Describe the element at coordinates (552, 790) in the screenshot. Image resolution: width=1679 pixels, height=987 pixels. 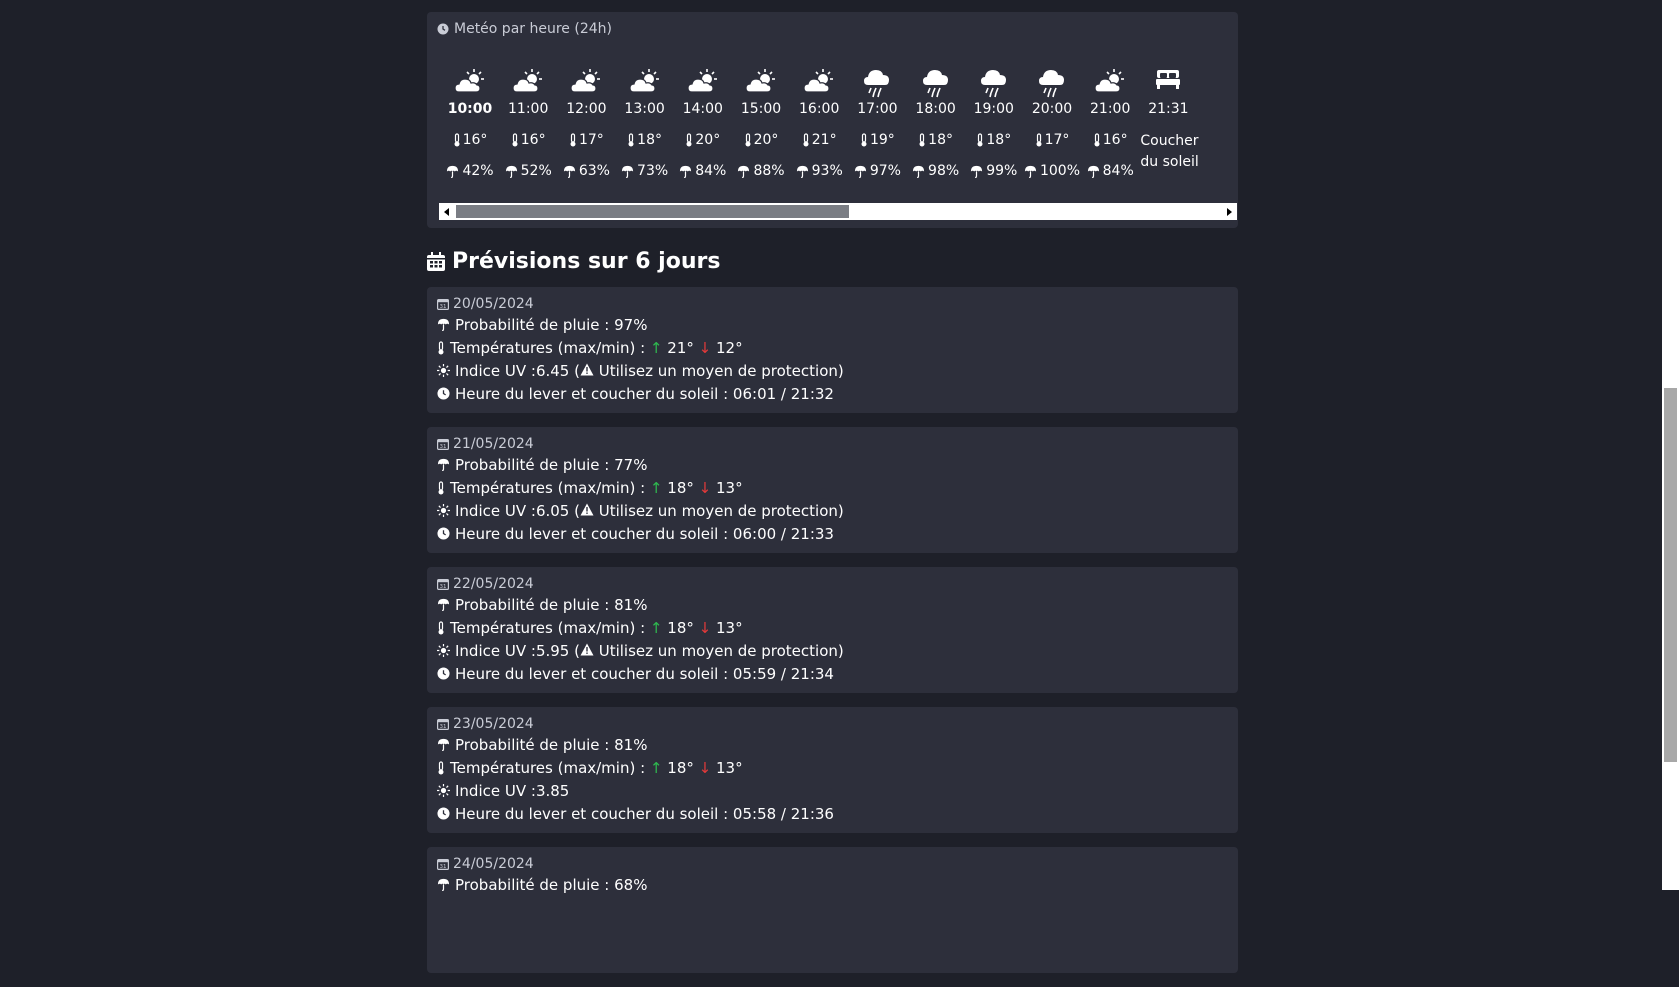
I see `uv-value: 3.85` at that location.